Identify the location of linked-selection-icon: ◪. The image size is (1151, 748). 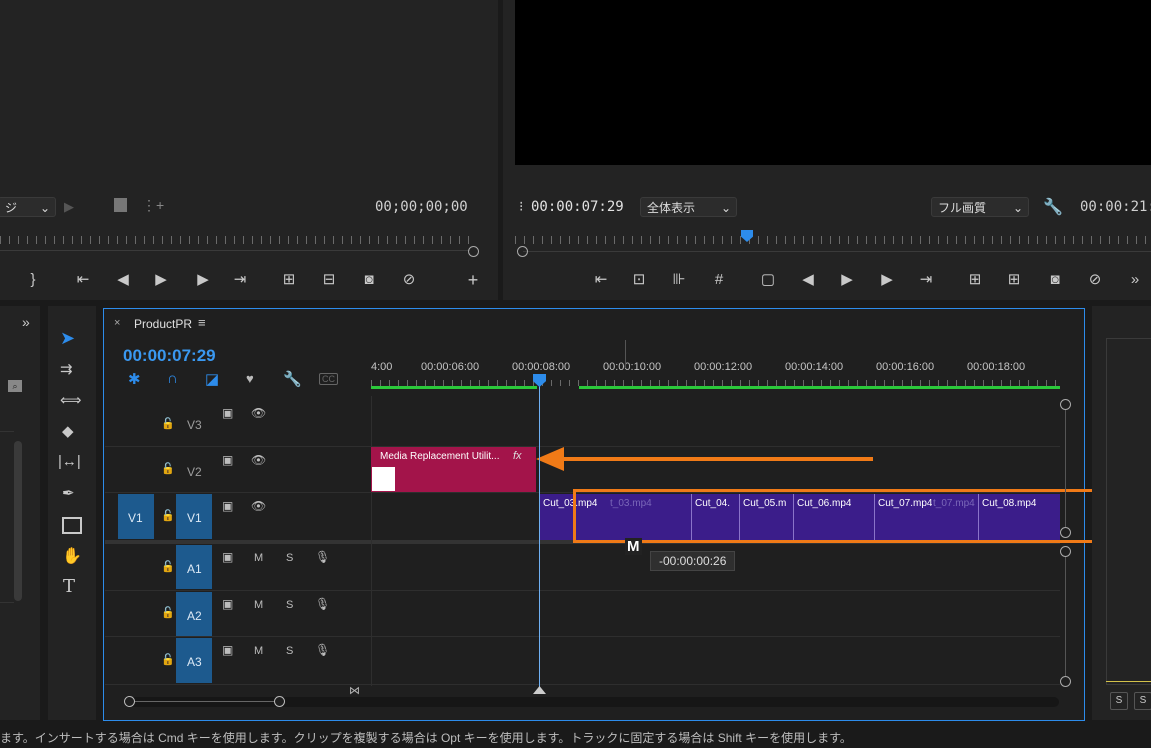
(212, 379).